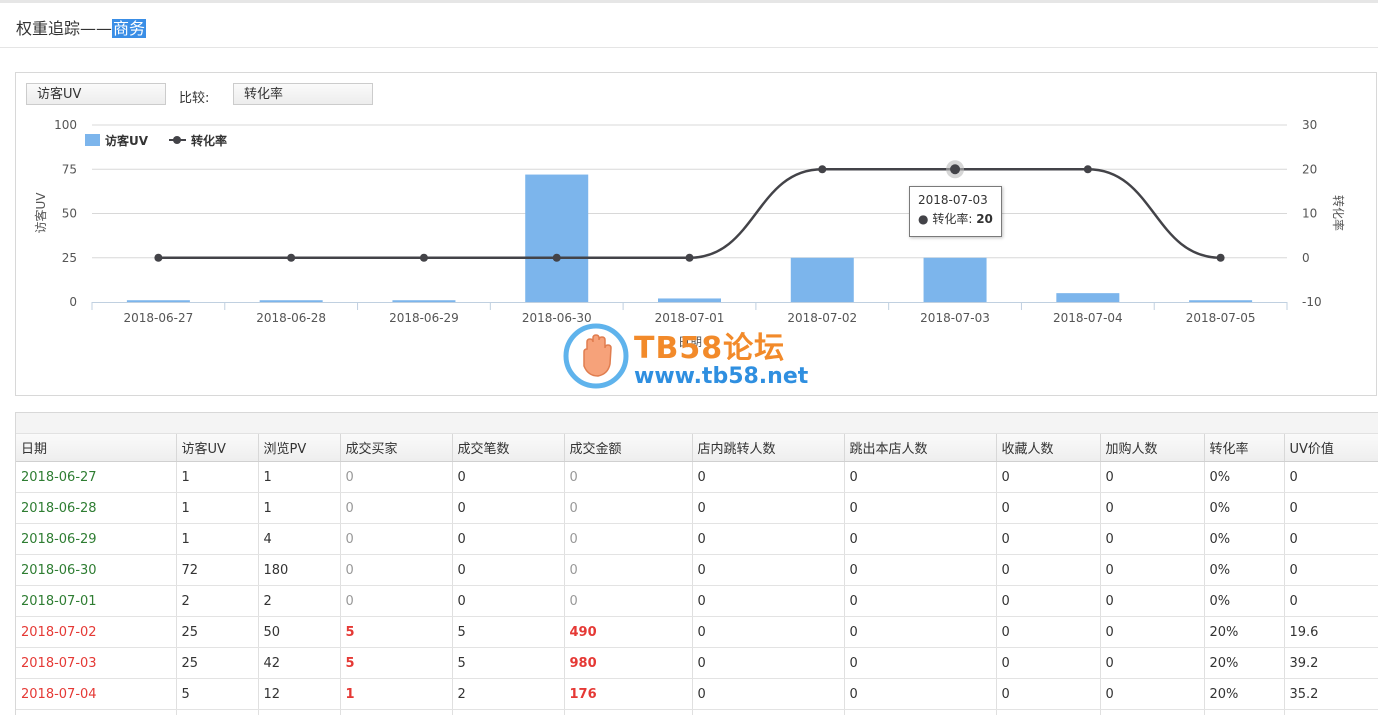 The image size is (1378, 715). I want to click on x-tick-label: 2018-06-28, so click(291, 318).